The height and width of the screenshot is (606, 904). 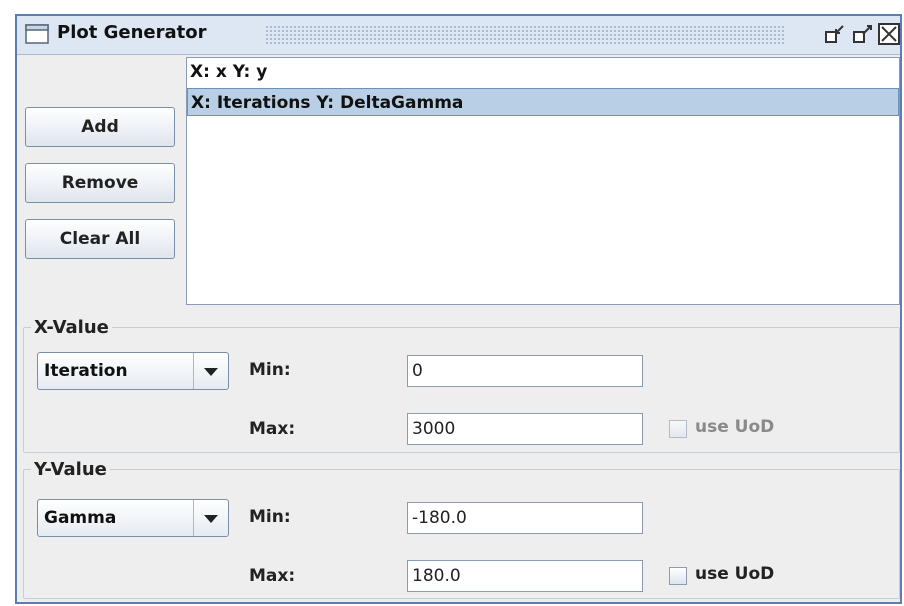 I want to click on y-value-select: Gamma, so click(x=133, y=518).